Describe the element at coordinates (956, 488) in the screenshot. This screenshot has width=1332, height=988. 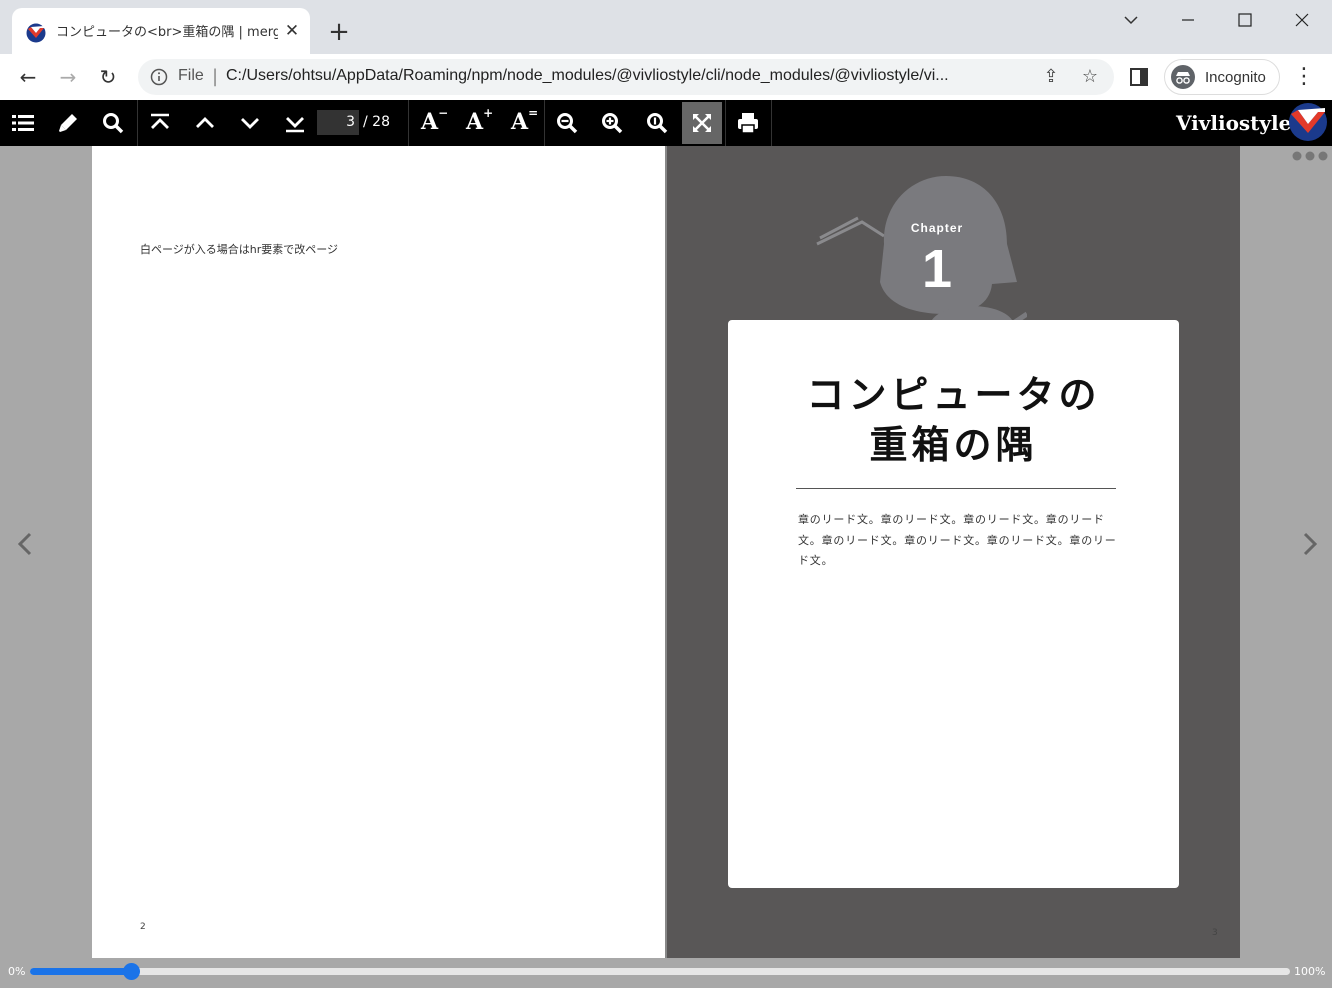
I see `chapter-divider` at that location.